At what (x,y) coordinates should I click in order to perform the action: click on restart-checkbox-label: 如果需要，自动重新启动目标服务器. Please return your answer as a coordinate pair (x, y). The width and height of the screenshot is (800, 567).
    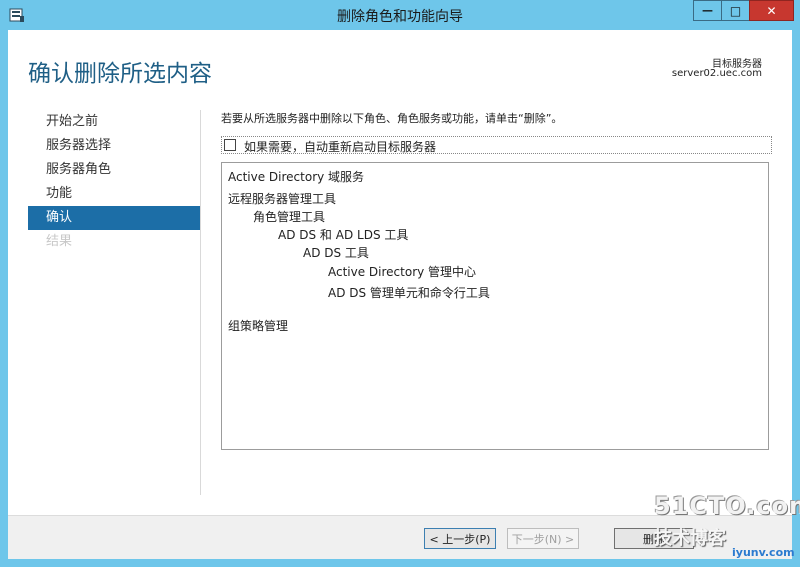
    Looking at the image, I should click on (340, 146).